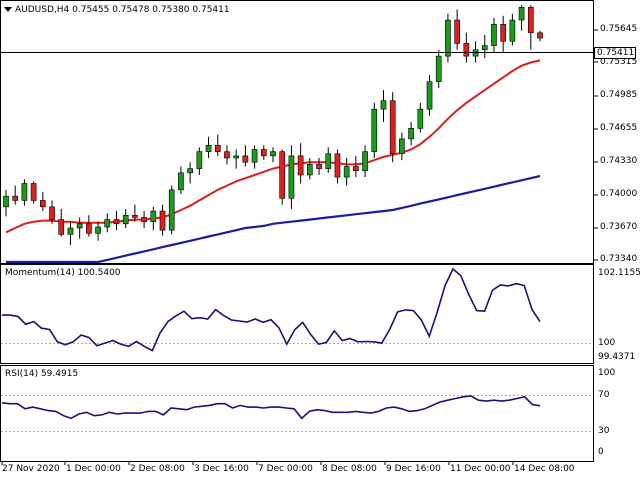 This screenshot has height=480, width=640. I want to click on price-tick-label: 0.73340, so click(619, 259).